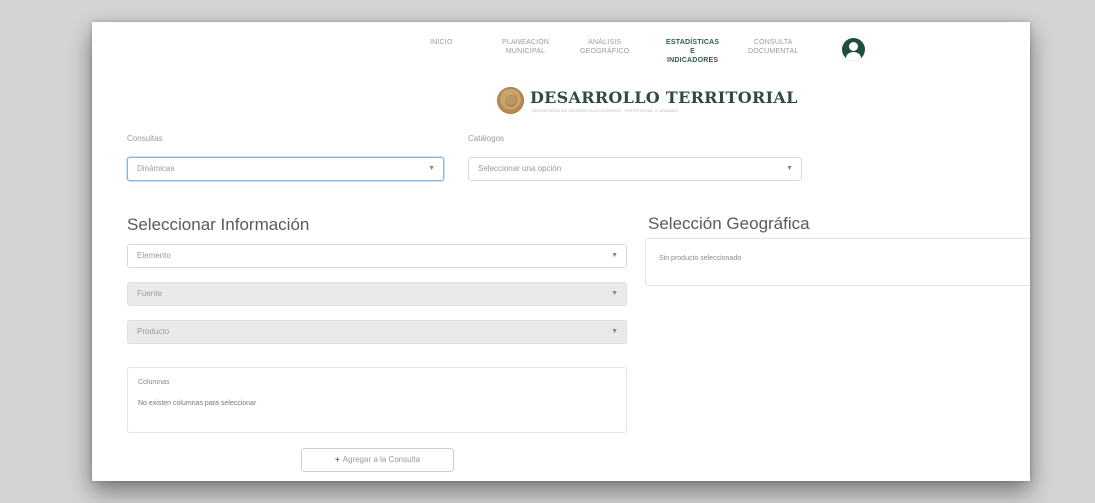 The width and height of the screenshot is (1095, 503). I want to click on nav-label: INICIO, so click(441, 42).